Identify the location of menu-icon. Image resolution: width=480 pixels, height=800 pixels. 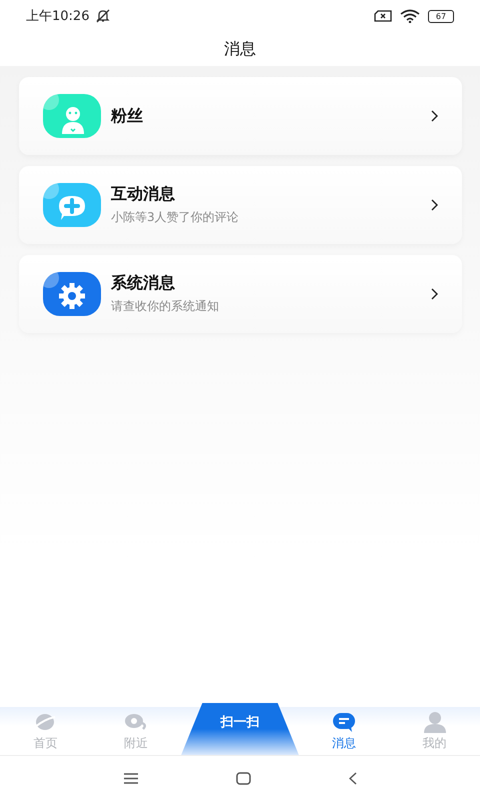
(131, 778).